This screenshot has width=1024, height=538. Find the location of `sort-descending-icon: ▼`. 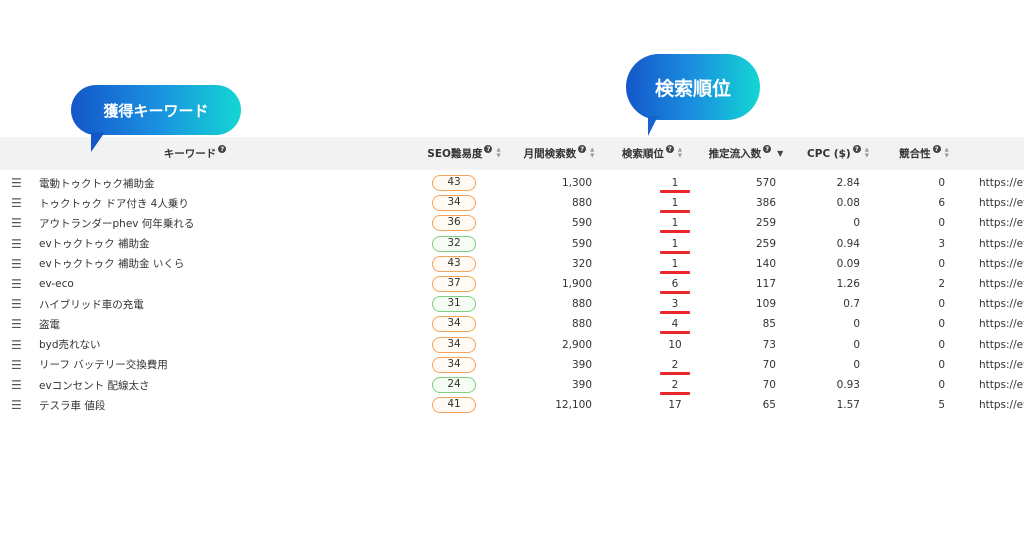

sort-descending-icon: ▼ is located at coordinates (780, 153).